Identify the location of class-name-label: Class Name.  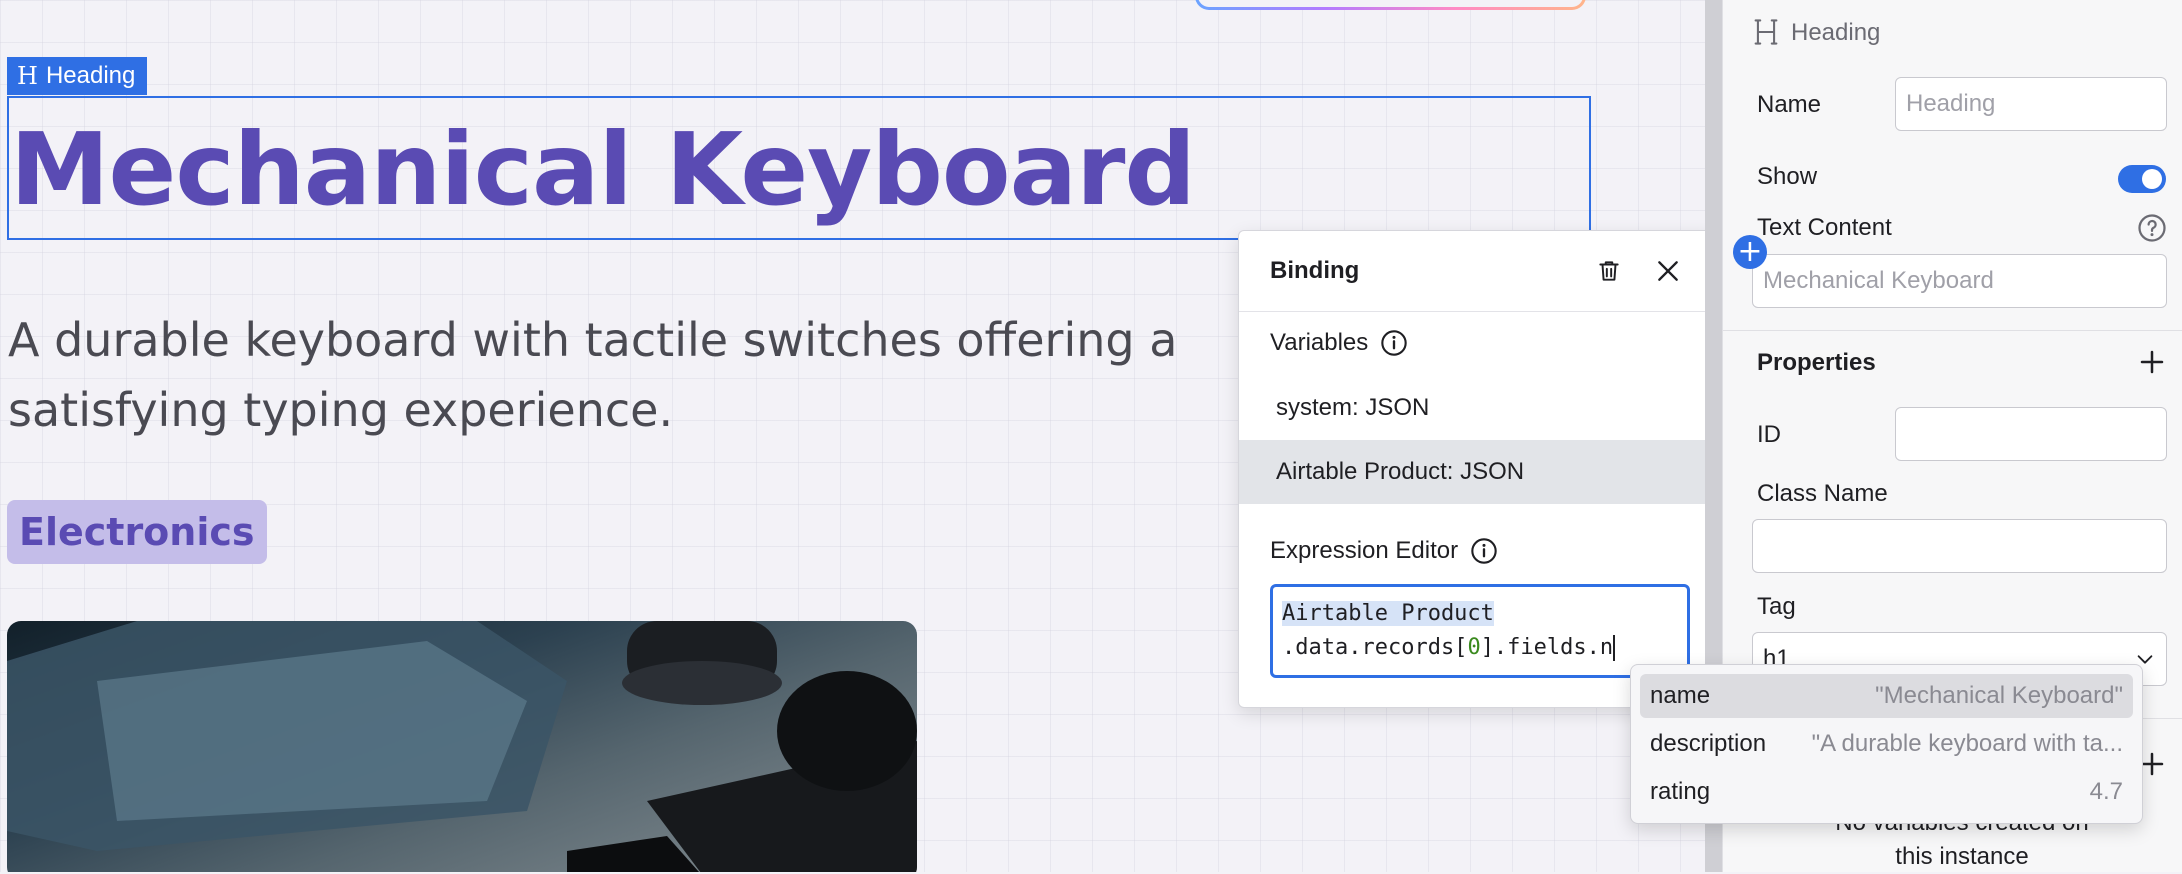
(1822, 493).